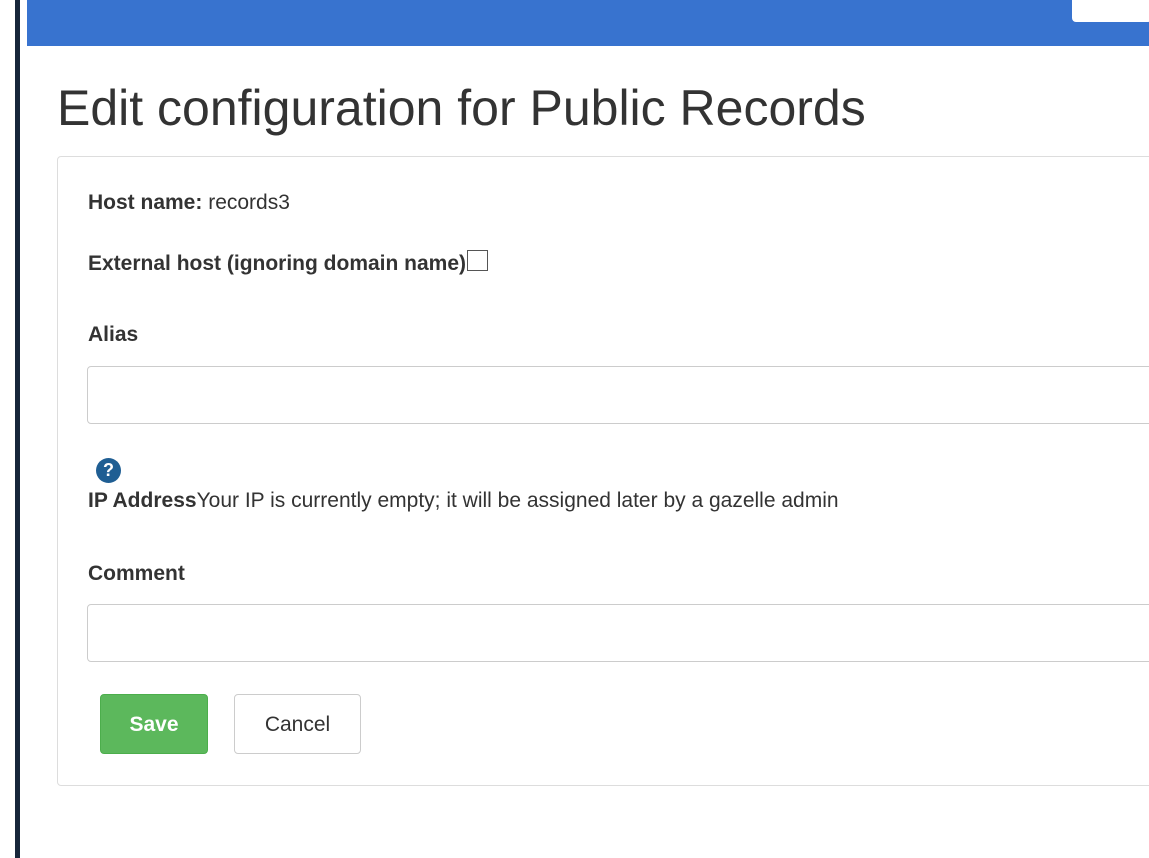 The width and height of the screenshot is (1149, 858). What do you see at coordinates (478, 260) in the screenshot?
I see `external-host-checkbox` at bounding box center [478, 260].